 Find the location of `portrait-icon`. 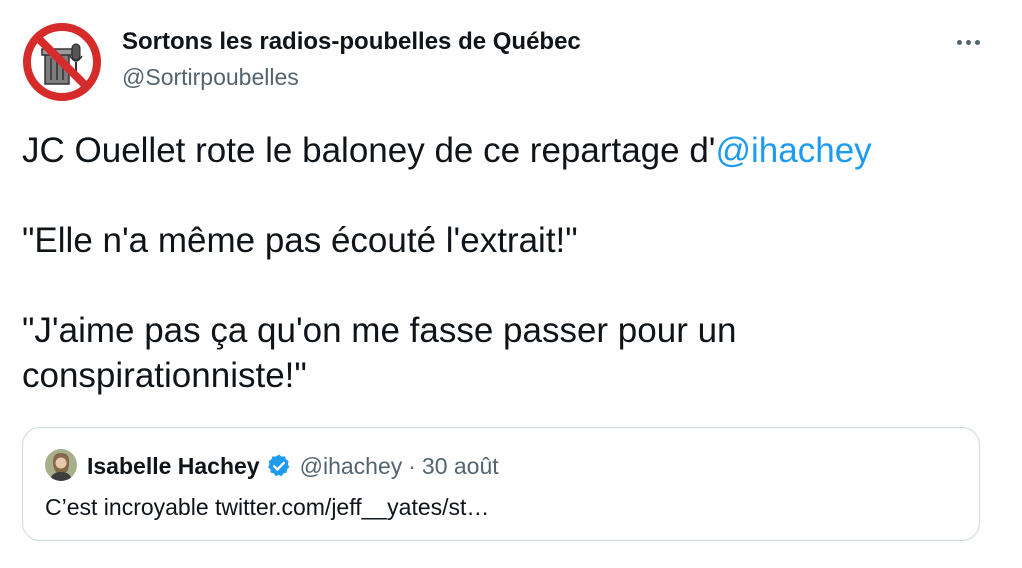

portrait-icon is located at coordinates (61, 465).